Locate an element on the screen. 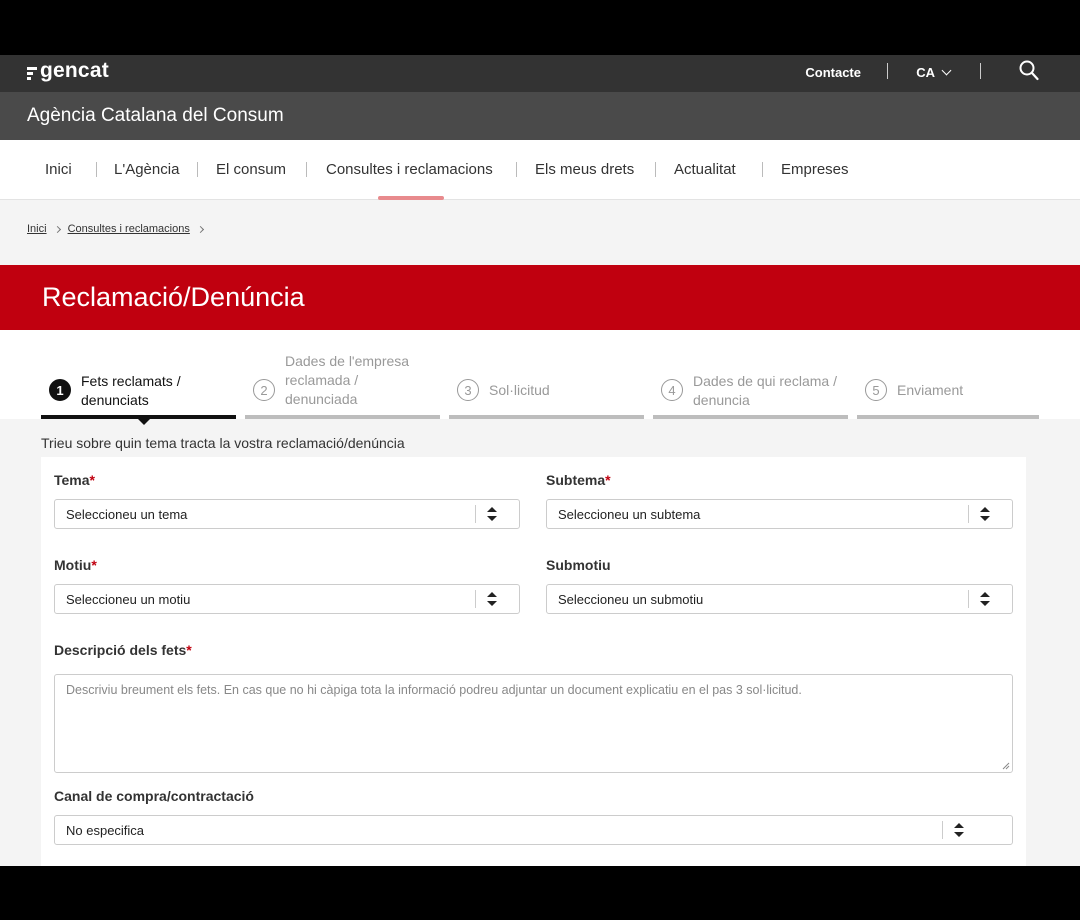  submotiu-label: Submotiu is located at coordinates (578, 565).